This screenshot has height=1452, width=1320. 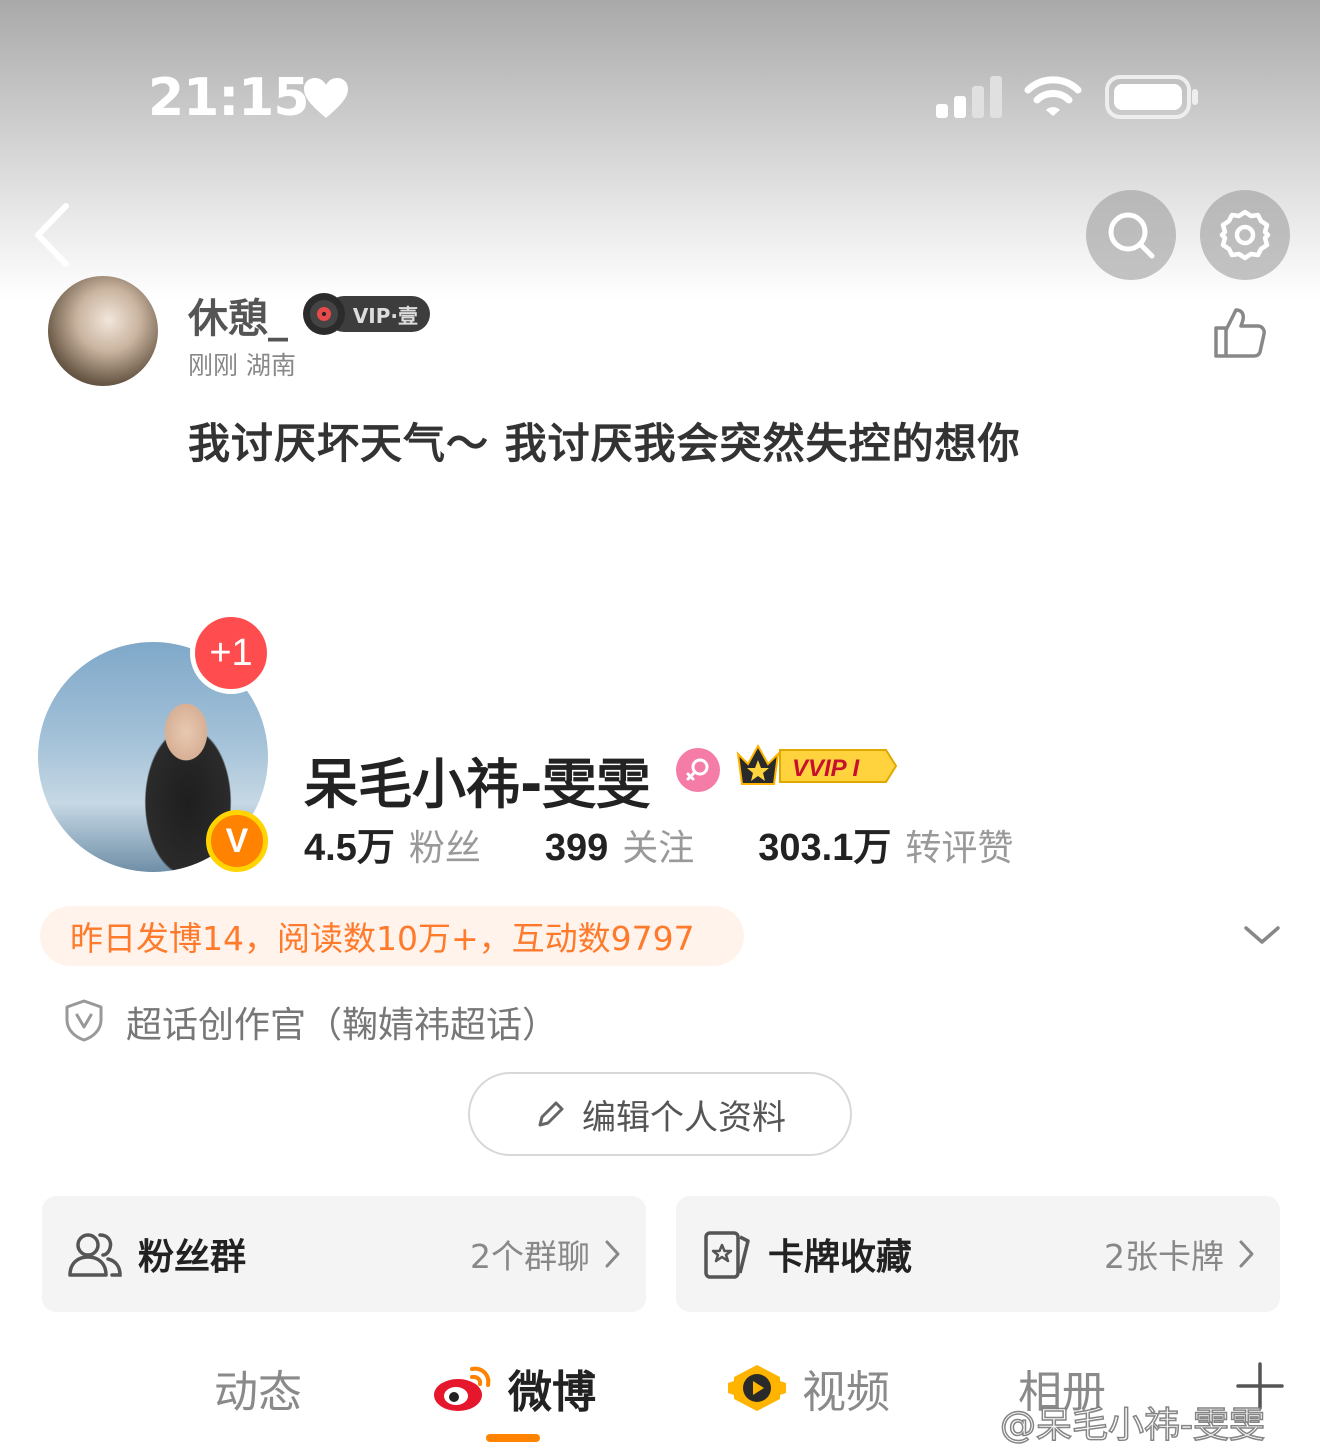 What do you see at coordinates (349, 848) in the screenshot?
I see `stat-fans-value: 4.5万` at bounding box center [349, 848].